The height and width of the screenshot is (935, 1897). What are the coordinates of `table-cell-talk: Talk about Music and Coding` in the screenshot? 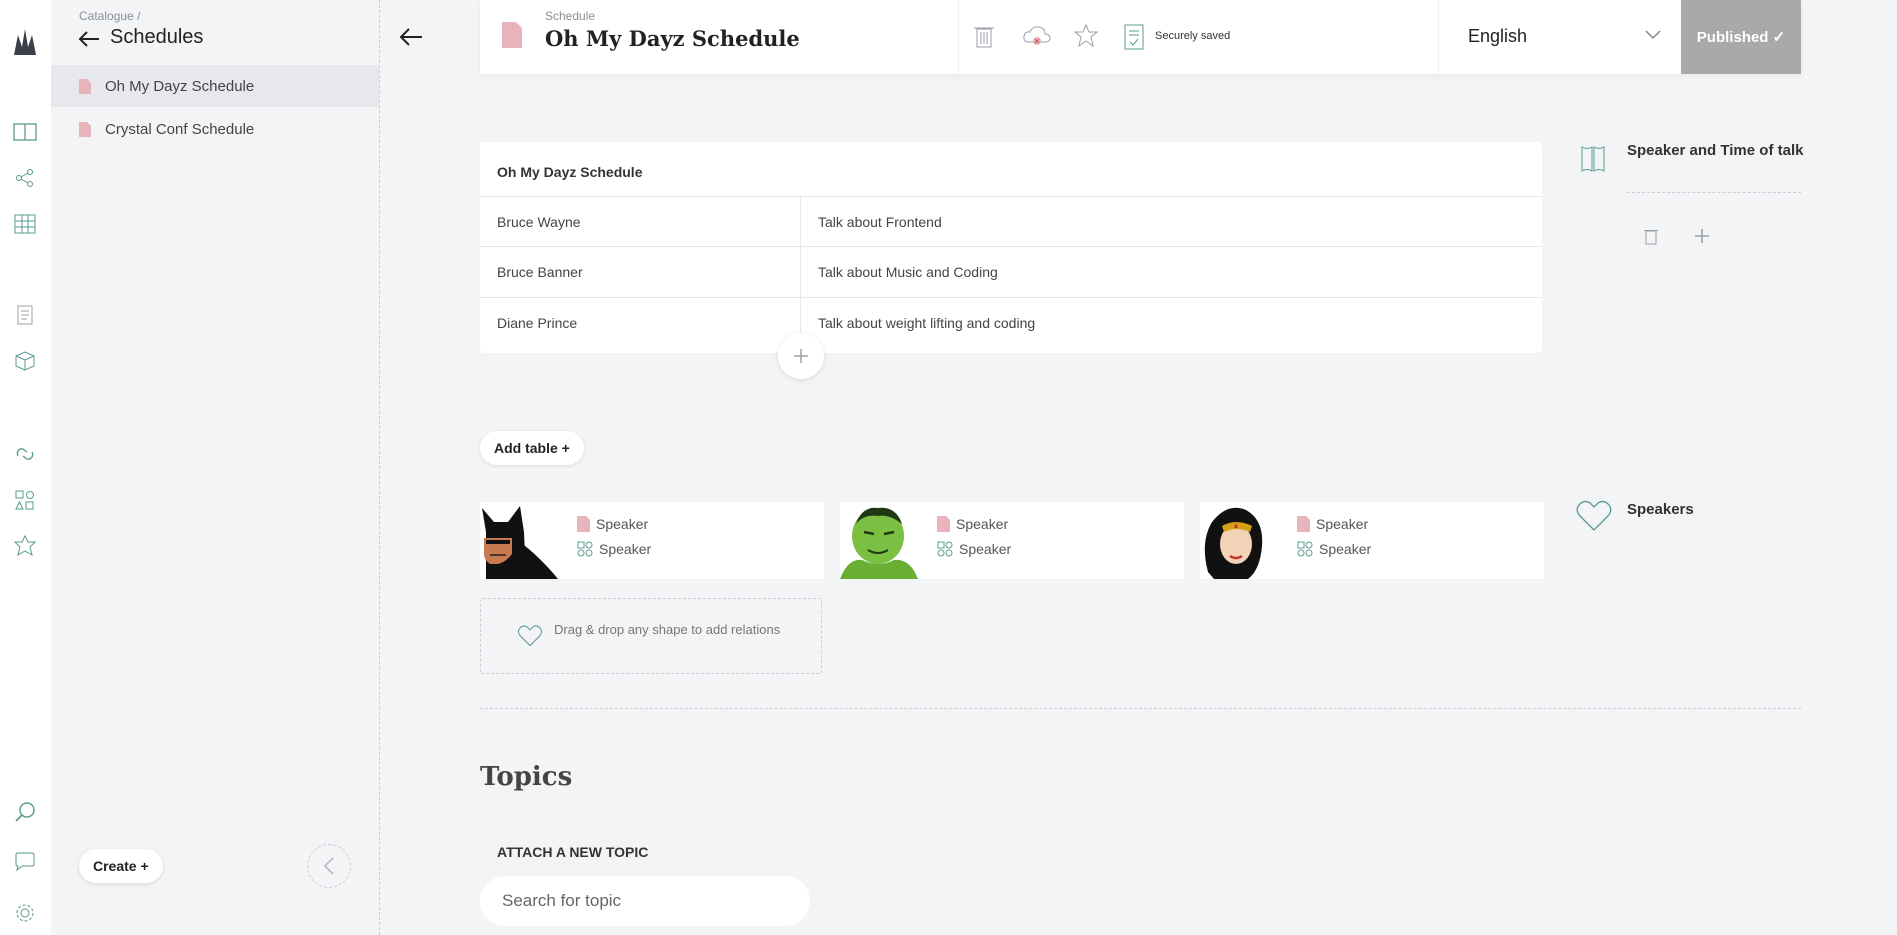 It's located at (1168, 272).